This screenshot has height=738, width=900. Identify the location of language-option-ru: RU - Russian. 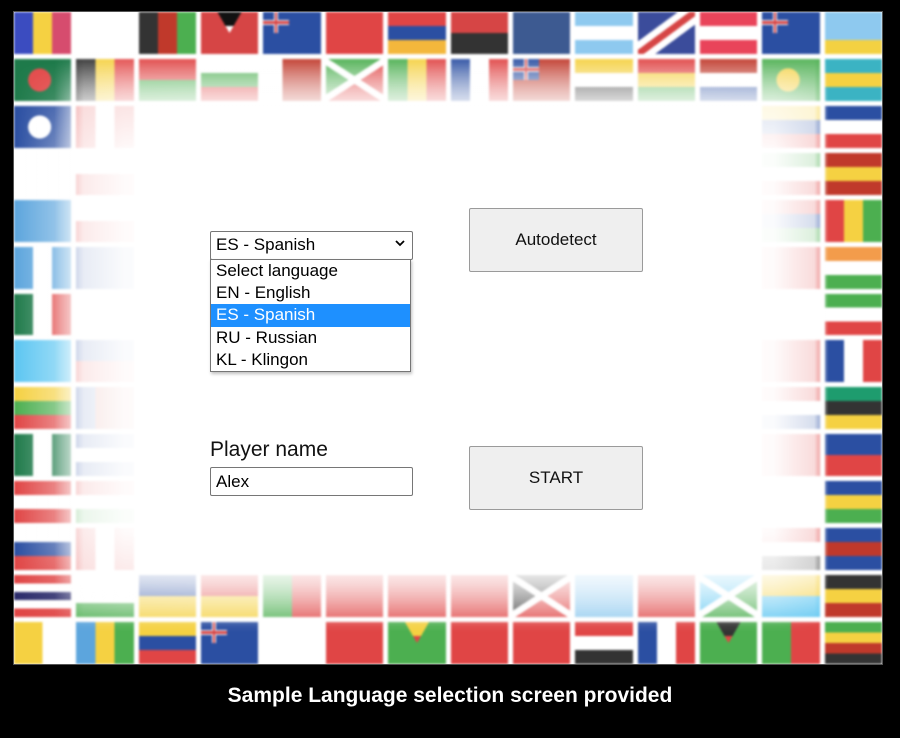
(310, 338).